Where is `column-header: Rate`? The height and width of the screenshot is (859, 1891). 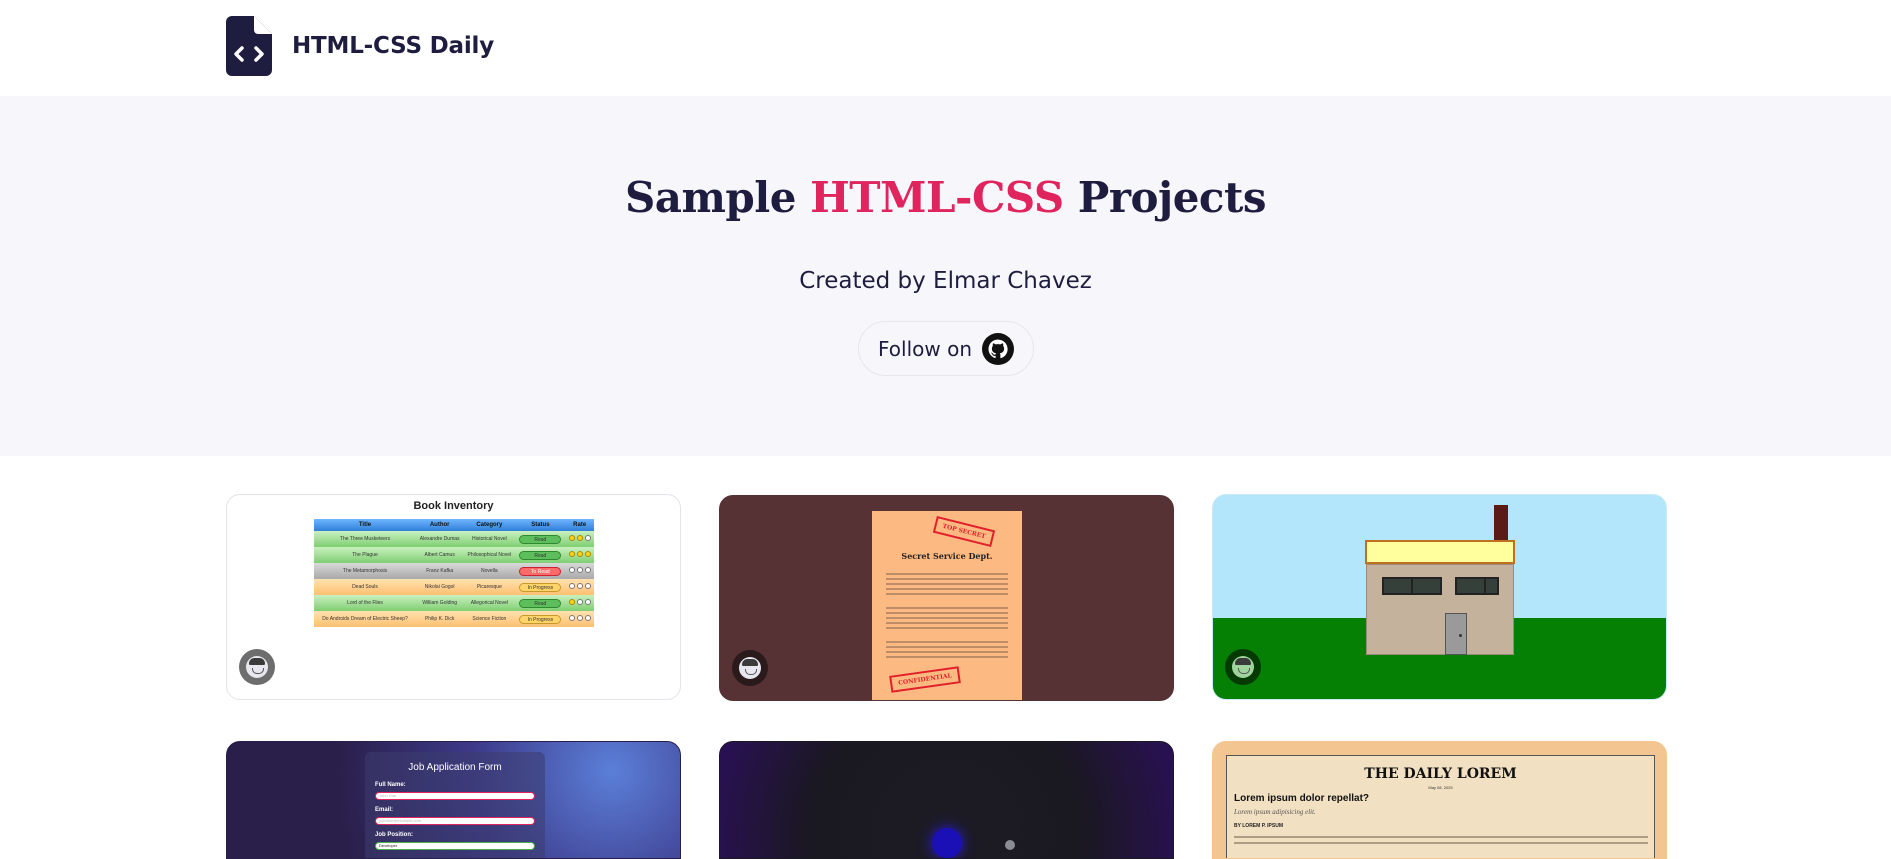
column-header: Rate is located at coordinates (579, 525).